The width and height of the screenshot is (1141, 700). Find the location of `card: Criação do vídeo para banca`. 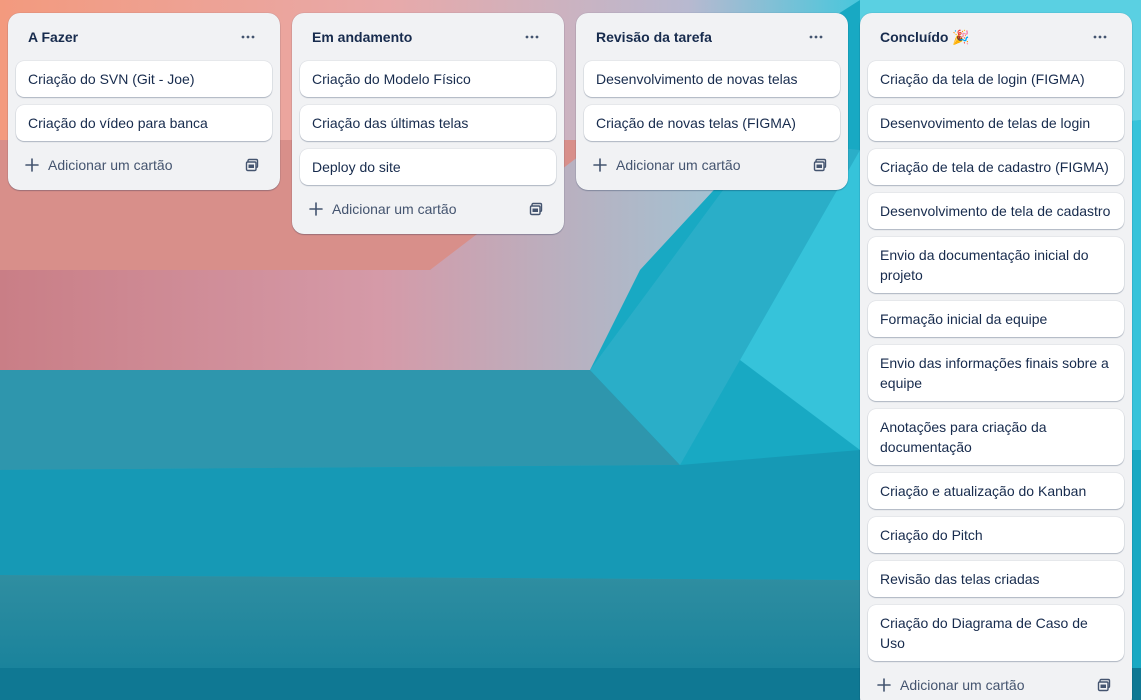

card: Criação do vídeo para banca is located at coordinates (144, 123).